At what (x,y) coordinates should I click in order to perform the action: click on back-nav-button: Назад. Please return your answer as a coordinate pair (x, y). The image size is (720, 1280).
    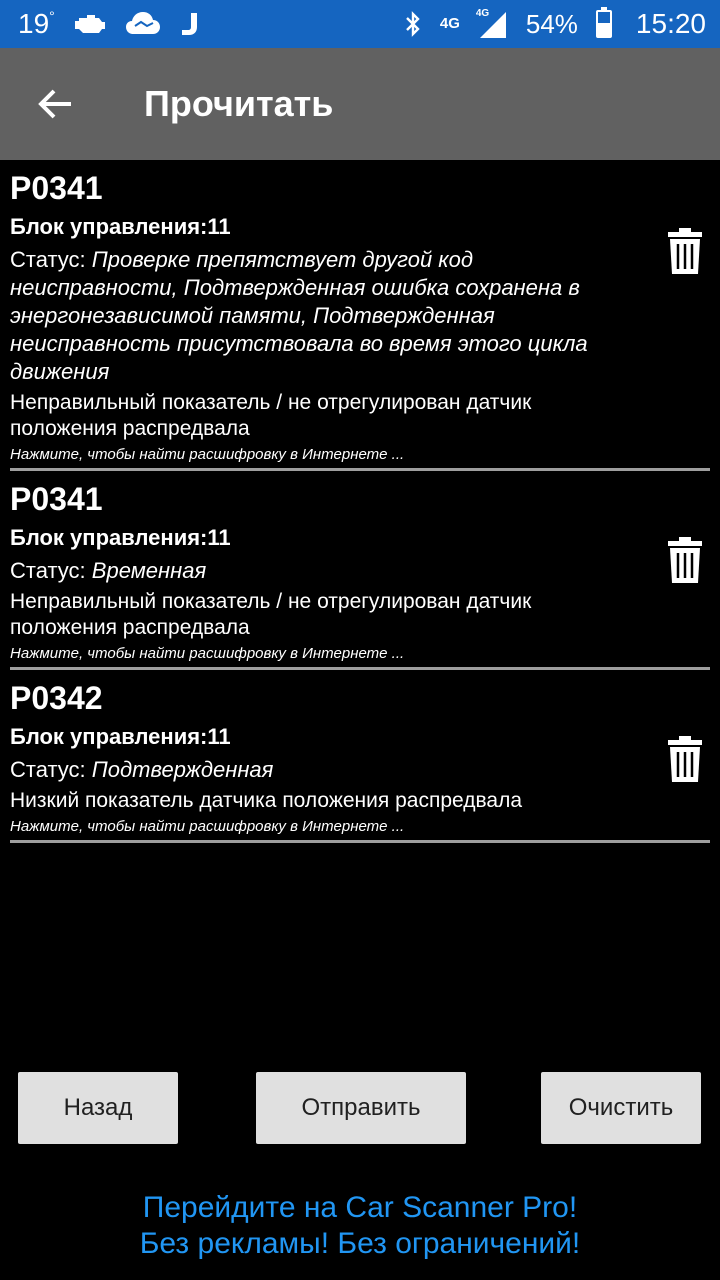
    Looking at the image, I should click on (98, 1108).